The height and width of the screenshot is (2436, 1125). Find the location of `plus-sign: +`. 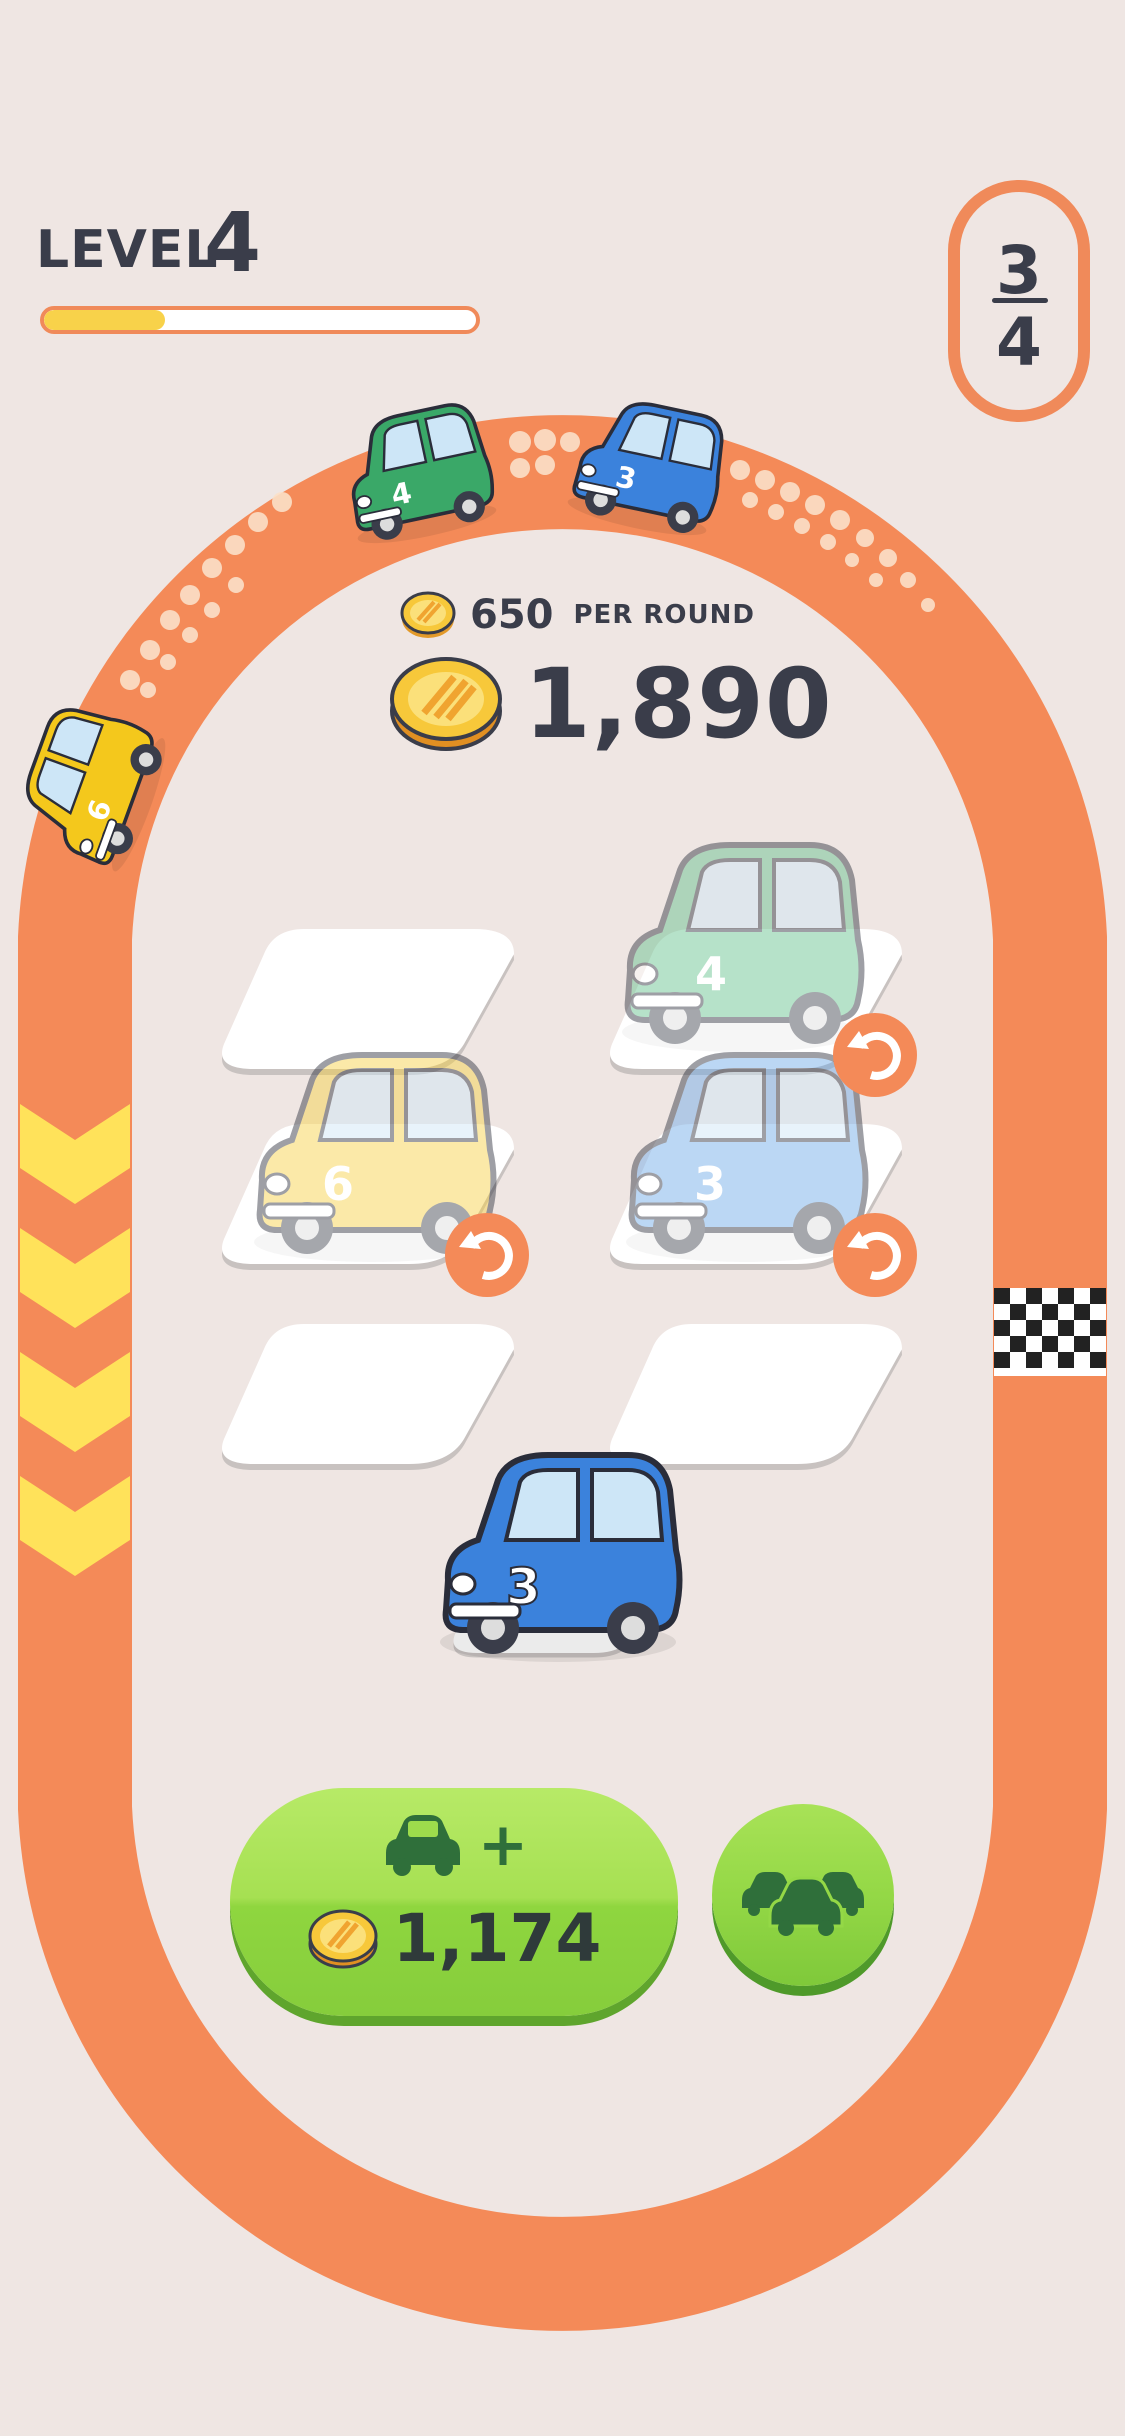

plus-sign: + is located at coordinates (503, 1845).